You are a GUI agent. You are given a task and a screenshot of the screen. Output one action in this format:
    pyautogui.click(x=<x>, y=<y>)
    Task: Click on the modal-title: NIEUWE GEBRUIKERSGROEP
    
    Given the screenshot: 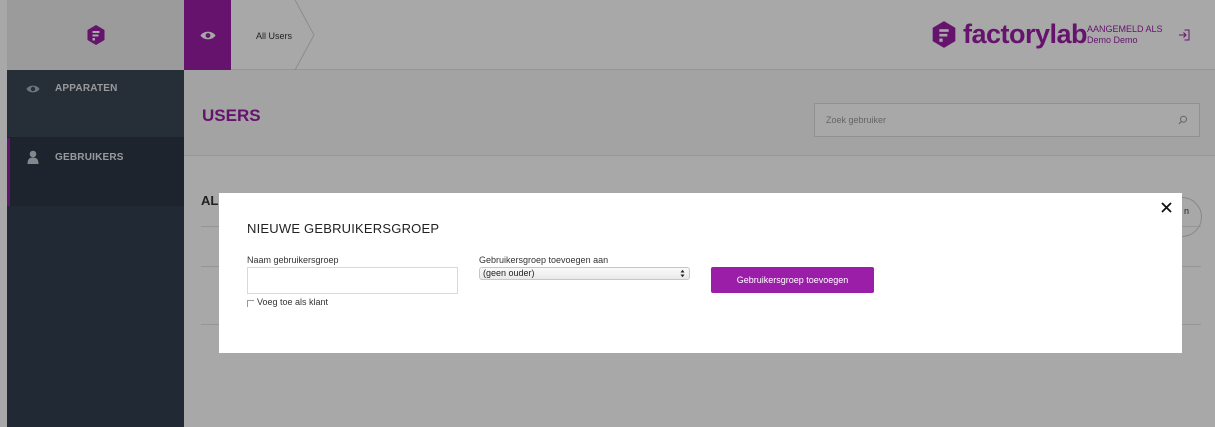 What is the action you would take?
    pyautogui.click(x=343, y=228)
    